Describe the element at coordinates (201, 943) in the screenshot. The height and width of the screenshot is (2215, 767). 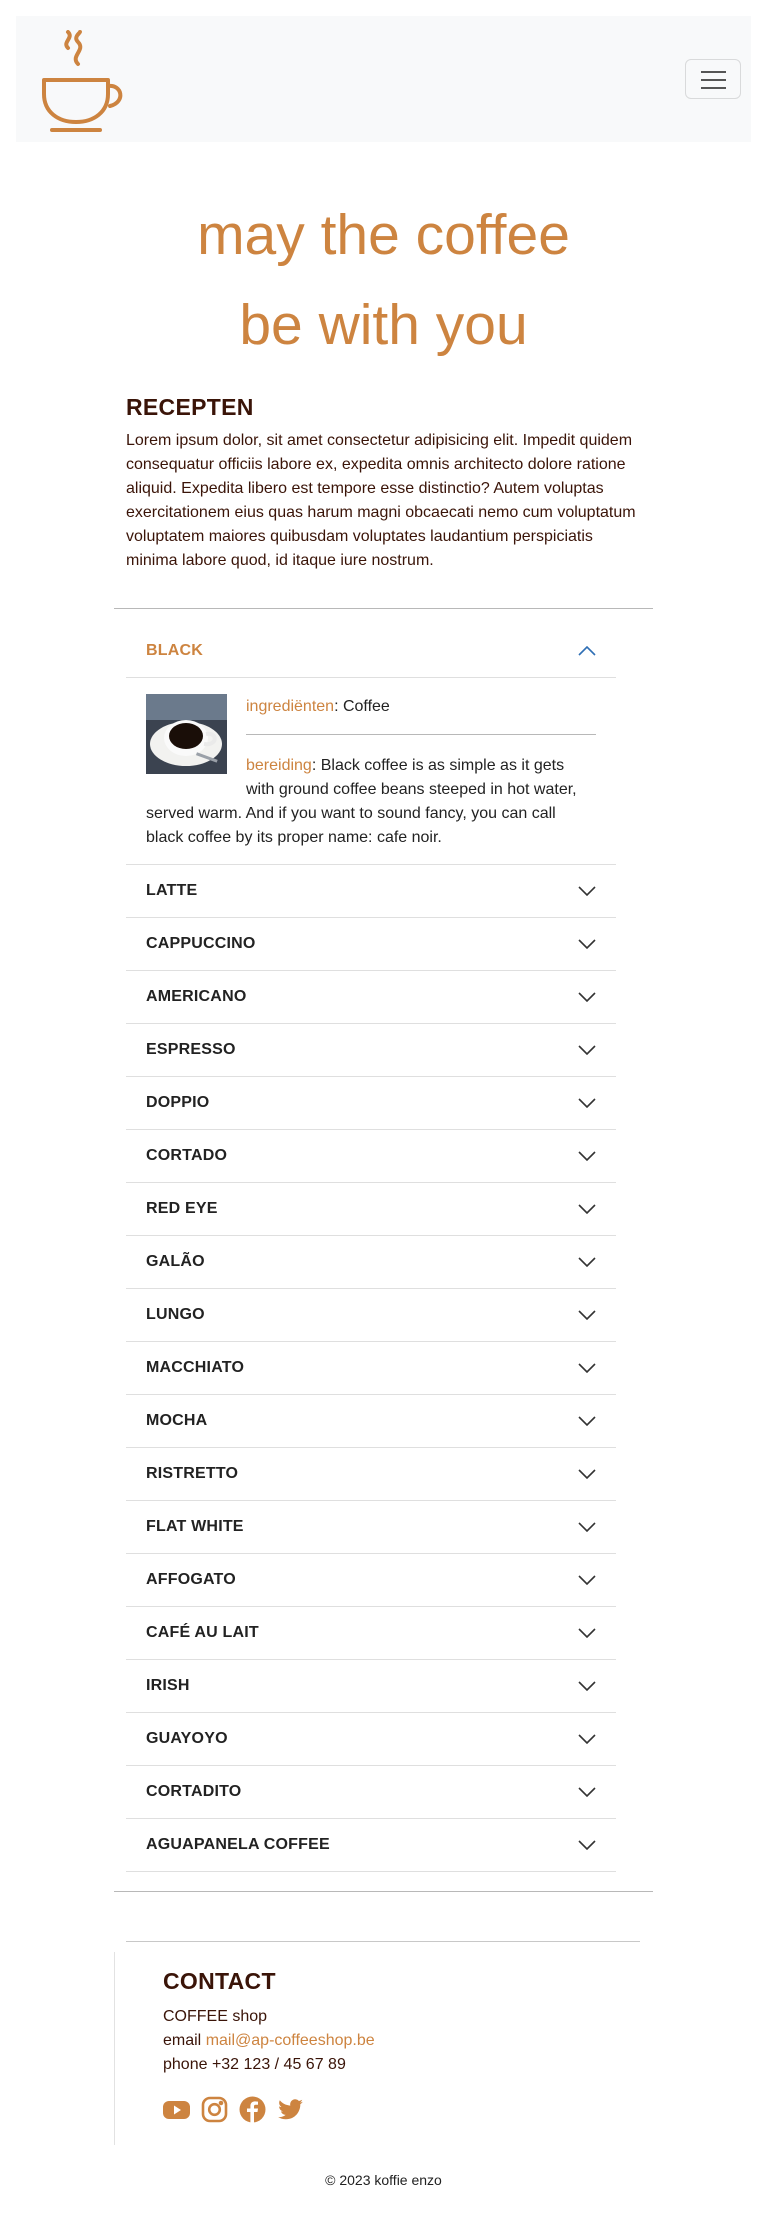
I see `accordion-item-title: CAPPUCCINO` at that location.